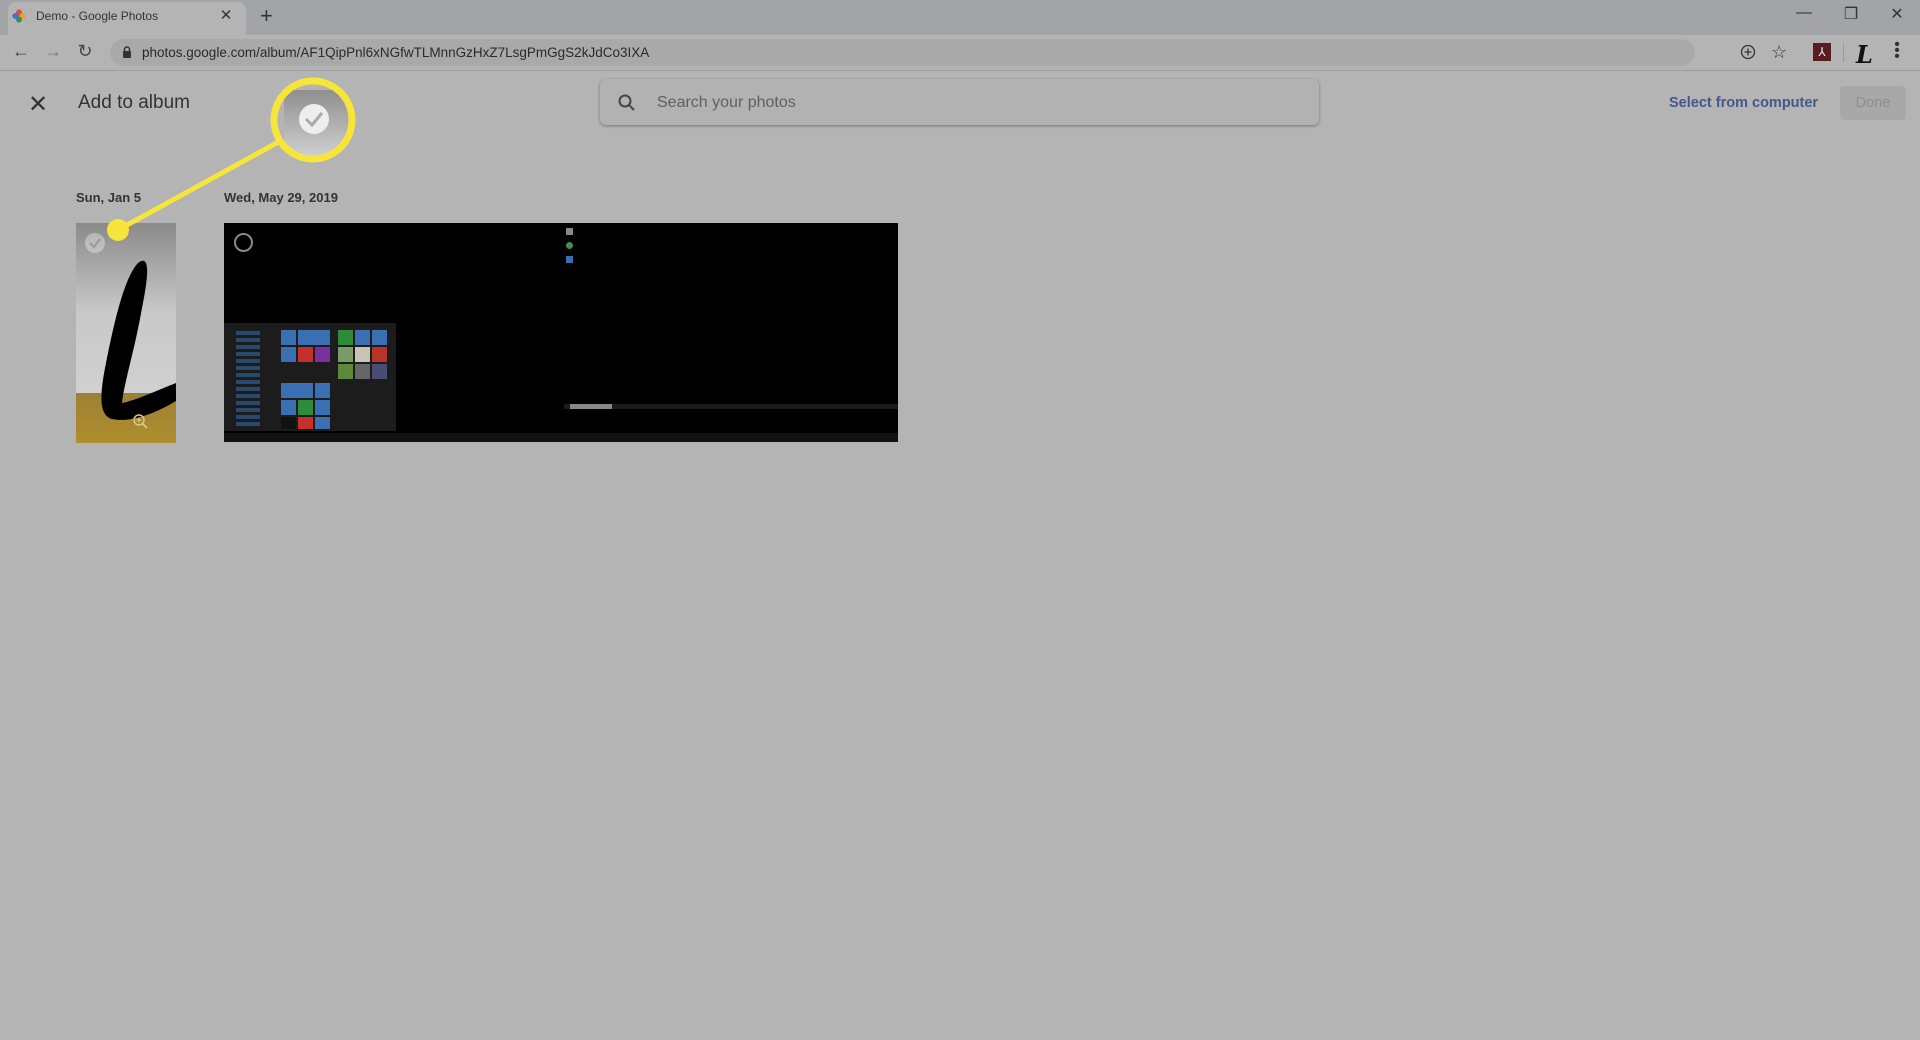  What do you see at coordinates (960, 17) in the screenshot?
I see `tab-strip` at bounding box center [960, 17].